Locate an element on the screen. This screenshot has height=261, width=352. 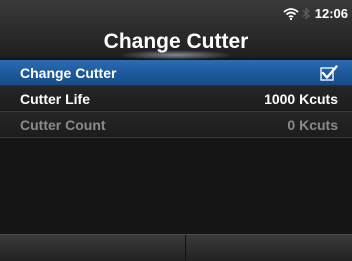
menu-item-label: Change Cutter is located at coordinates (68, 72).